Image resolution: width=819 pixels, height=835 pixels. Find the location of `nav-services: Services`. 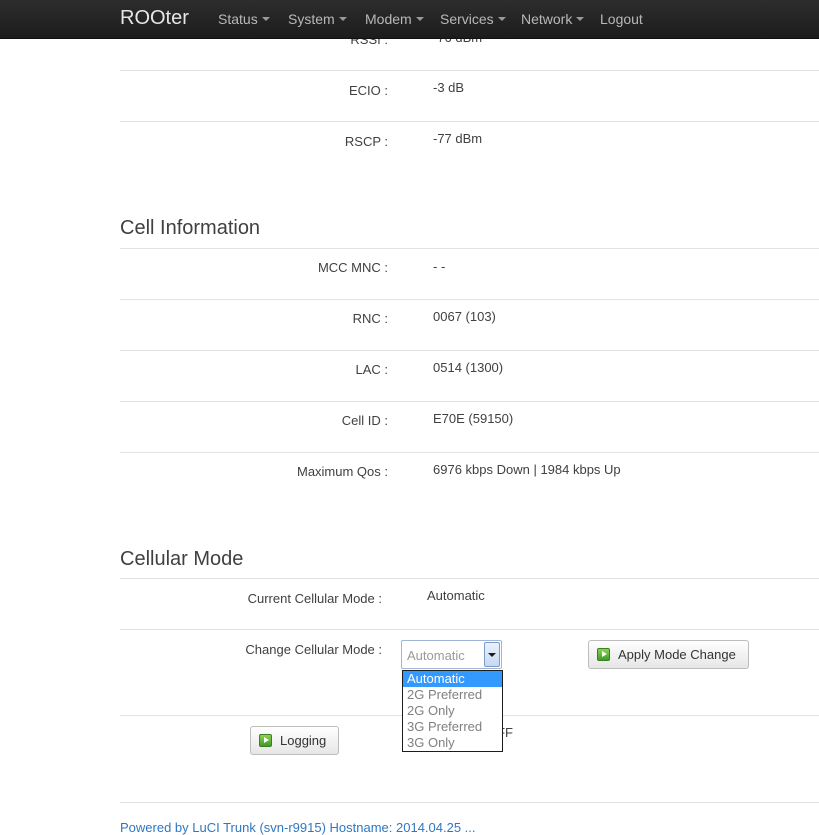

nav-services: Services is located at coordinates (473, 19).